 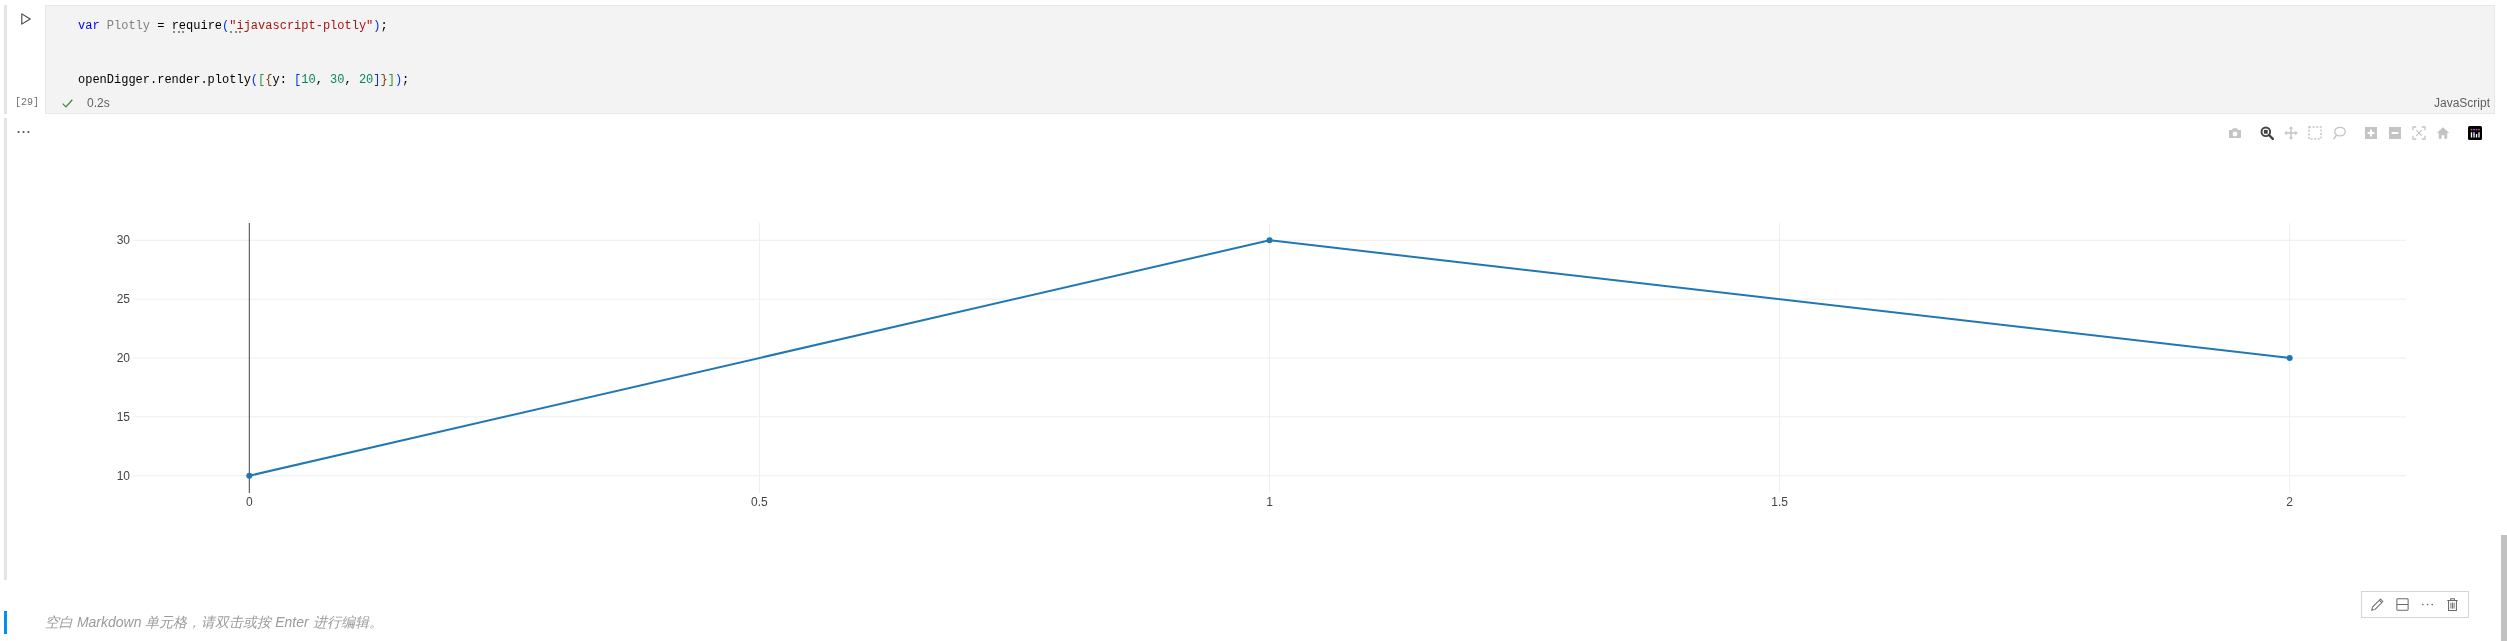 What do you see at coordinates (123, 240) in the screenshot?
I see `y-tick-label: 30` at bounding box center [123, 240].